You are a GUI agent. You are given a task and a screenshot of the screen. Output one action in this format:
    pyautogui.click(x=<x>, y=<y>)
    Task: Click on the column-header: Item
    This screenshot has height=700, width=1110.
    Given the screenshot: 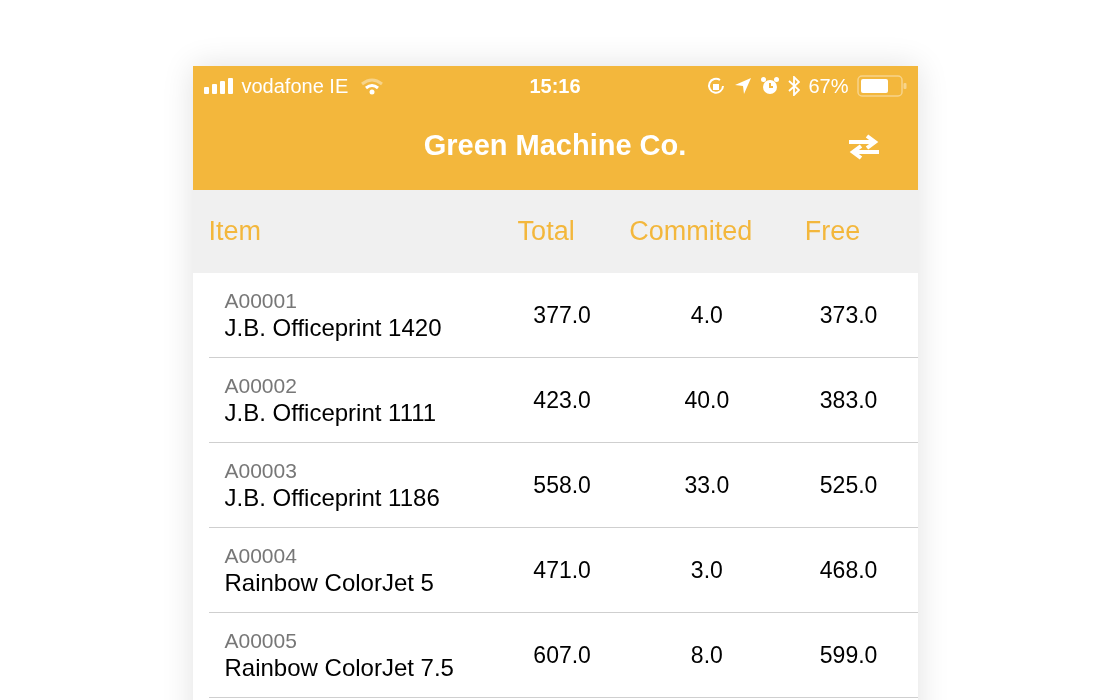 What is the action you would take?
    pyautogui.click(x=235, y=232)
    